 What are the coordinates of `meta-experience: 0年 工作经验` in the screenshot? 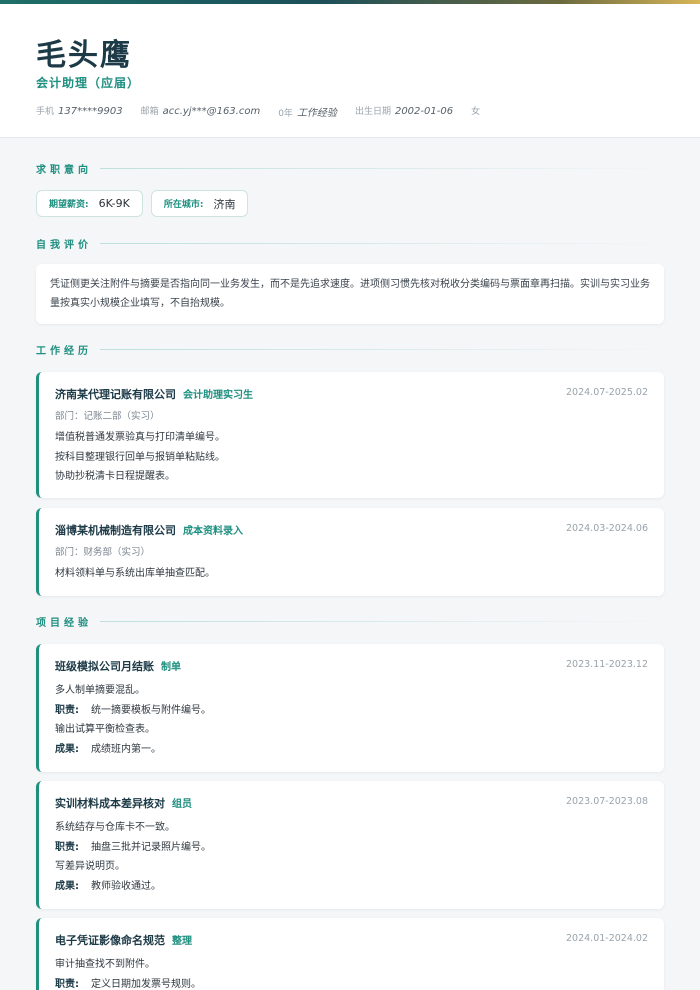 It's located at (307, 113).